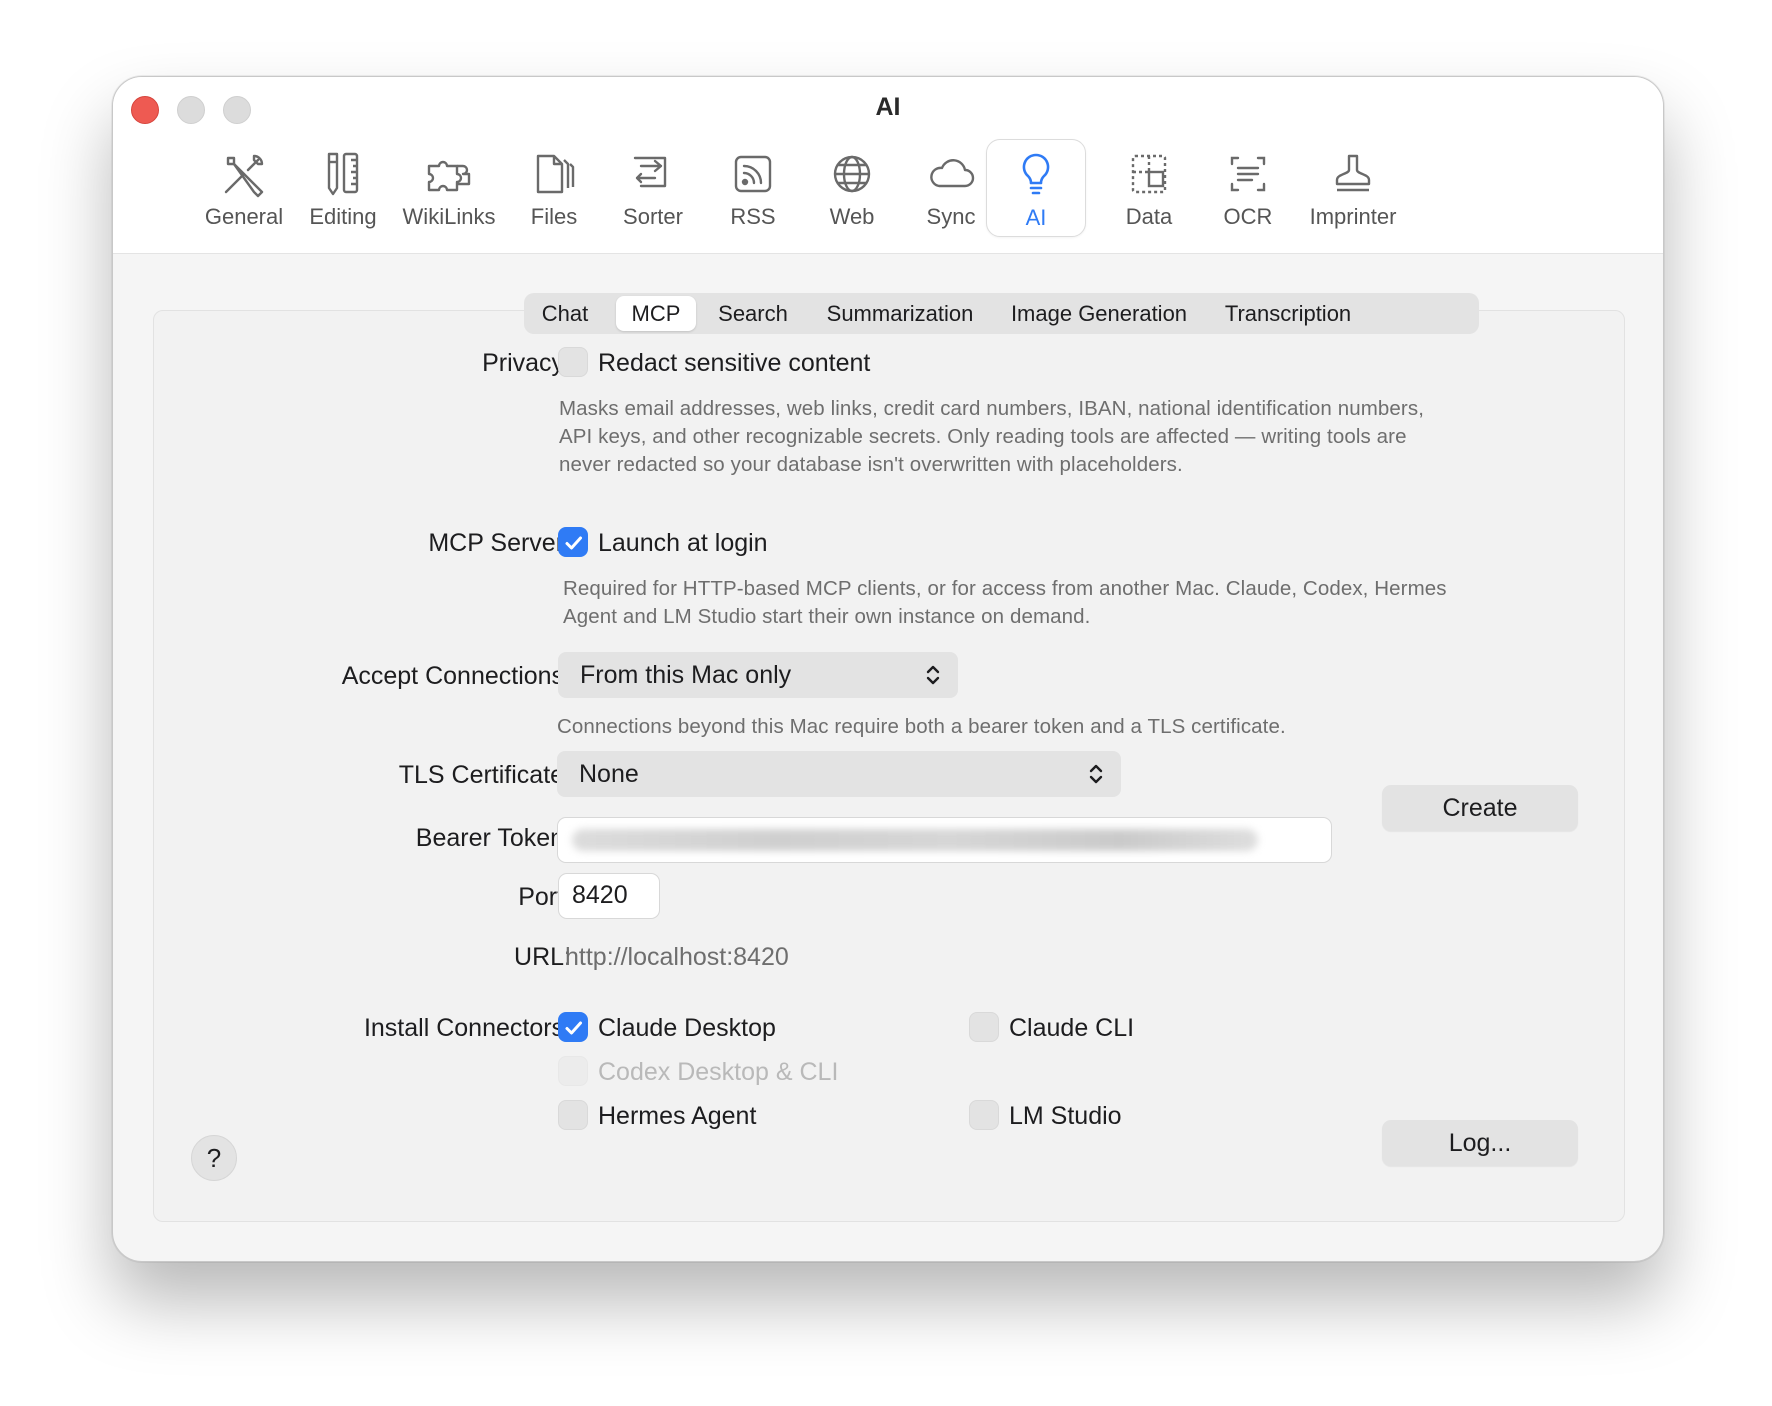 This screenshot has width=1772, height=1406. Describe the element at coordinates (449, 176) in the screenshot. I see `wikilinks-puzzle-icon` at that location.